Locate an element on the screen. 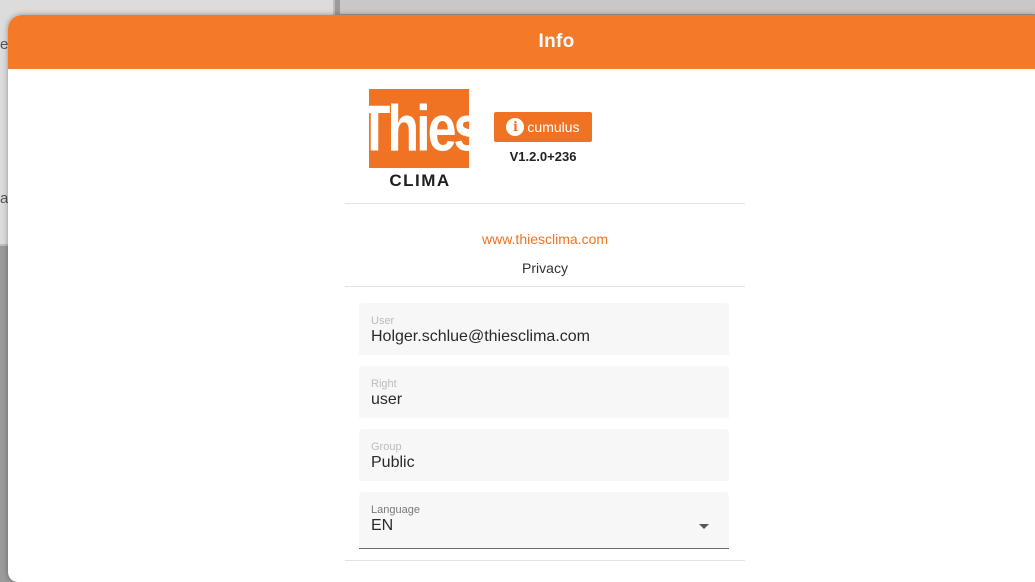 The width and height of the screenshot is (1035, 582). group-field-value: Public is located at coordinates (393, 462).